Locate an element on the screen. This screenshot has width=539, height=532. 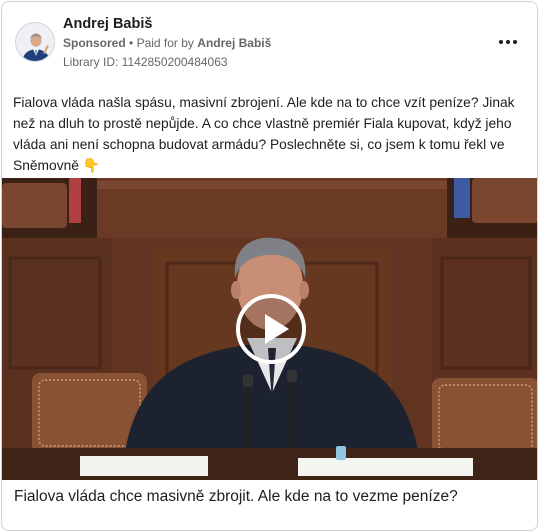
more-options-icon is located at coordinates (508, 42).